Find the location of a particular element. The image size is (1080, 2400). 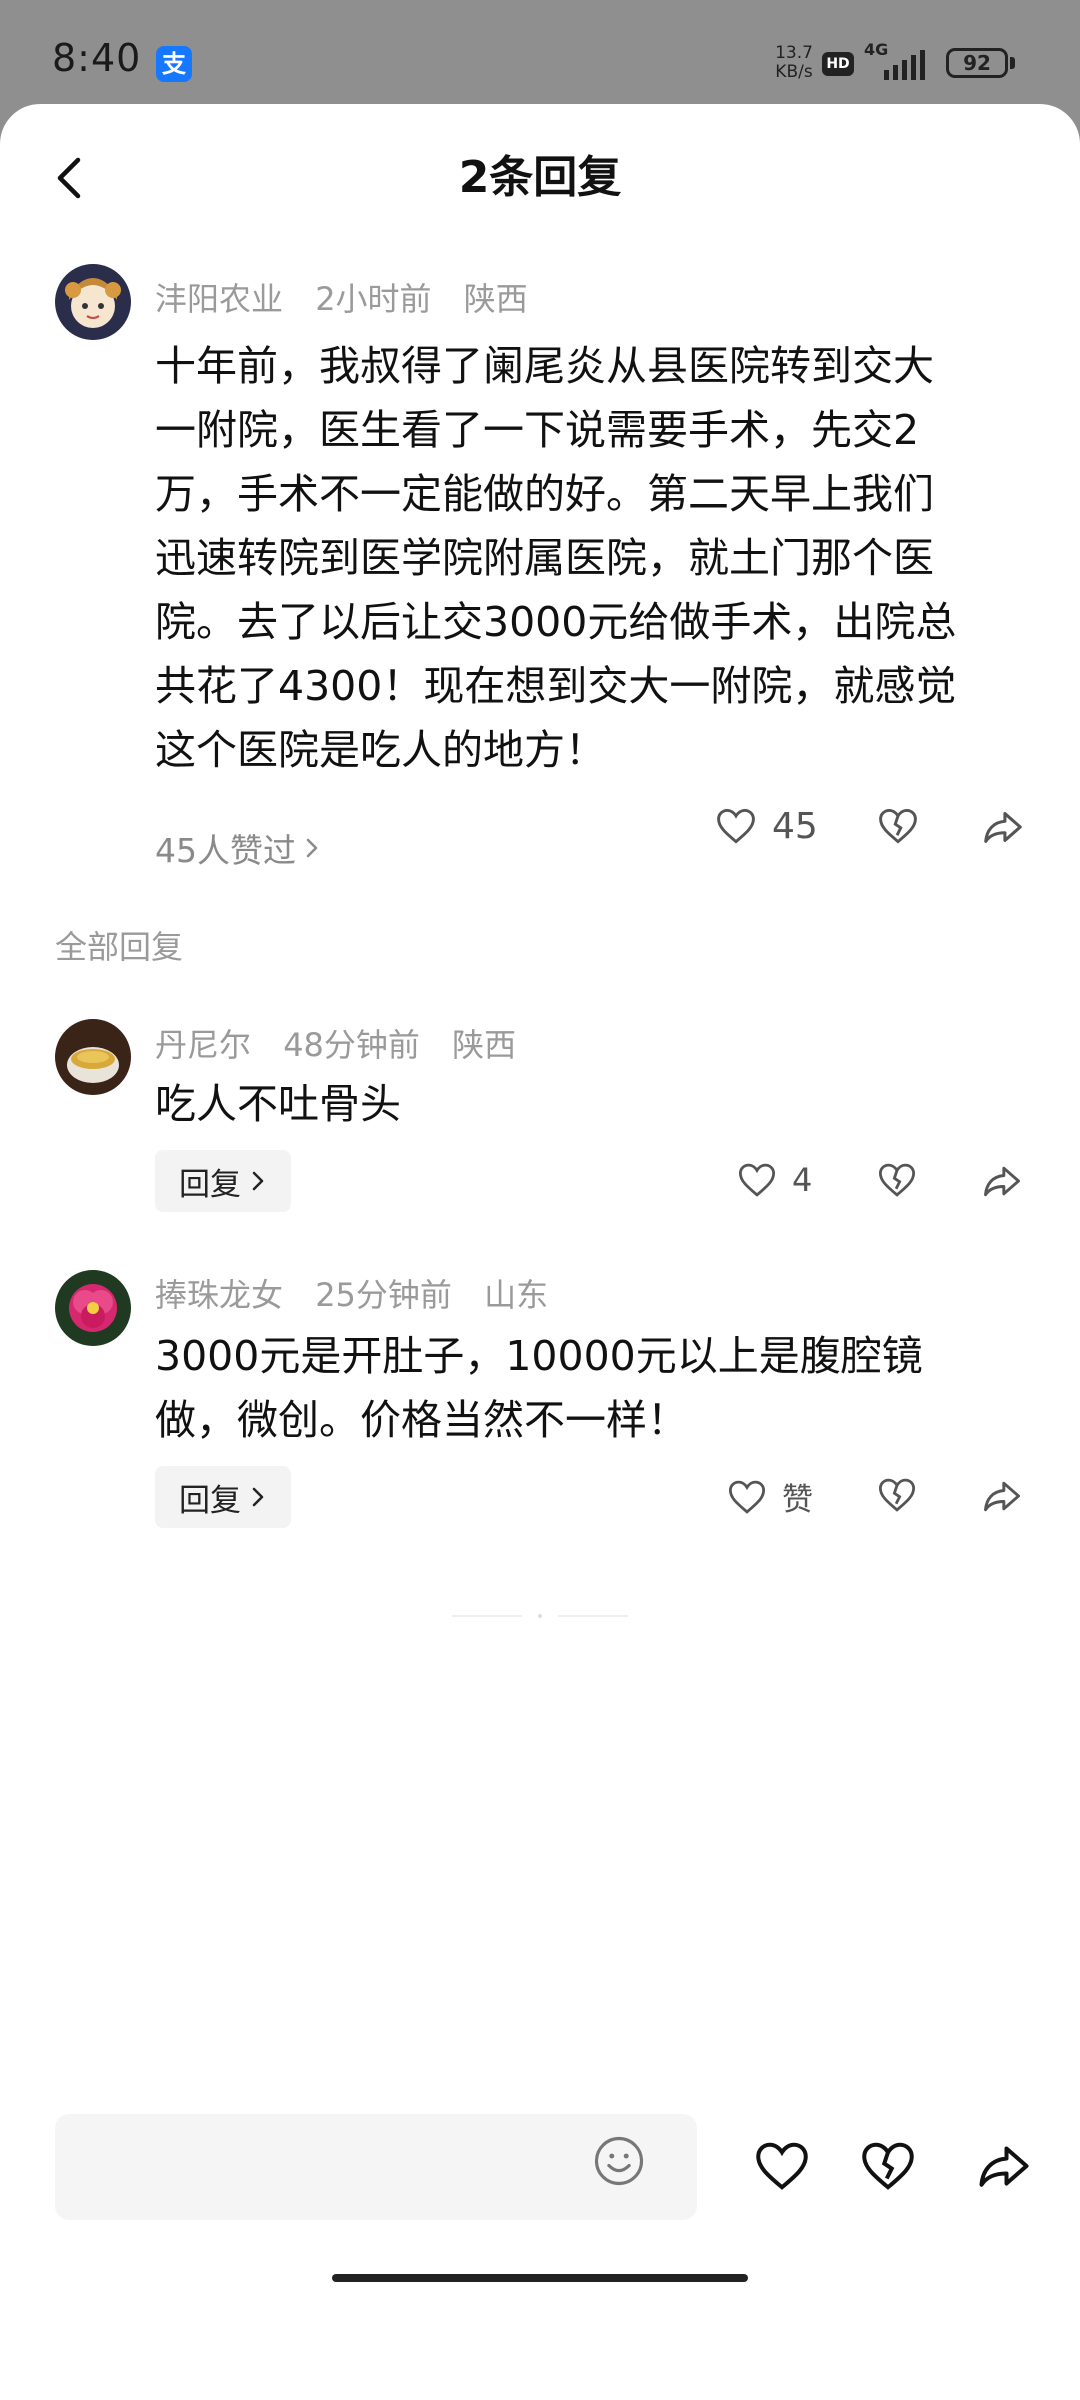

reply-text: 3000元是开肚子，10000元以上是腹腔镜 做，微创。价格当然不一样！ is located at coordinates (590, 1388).